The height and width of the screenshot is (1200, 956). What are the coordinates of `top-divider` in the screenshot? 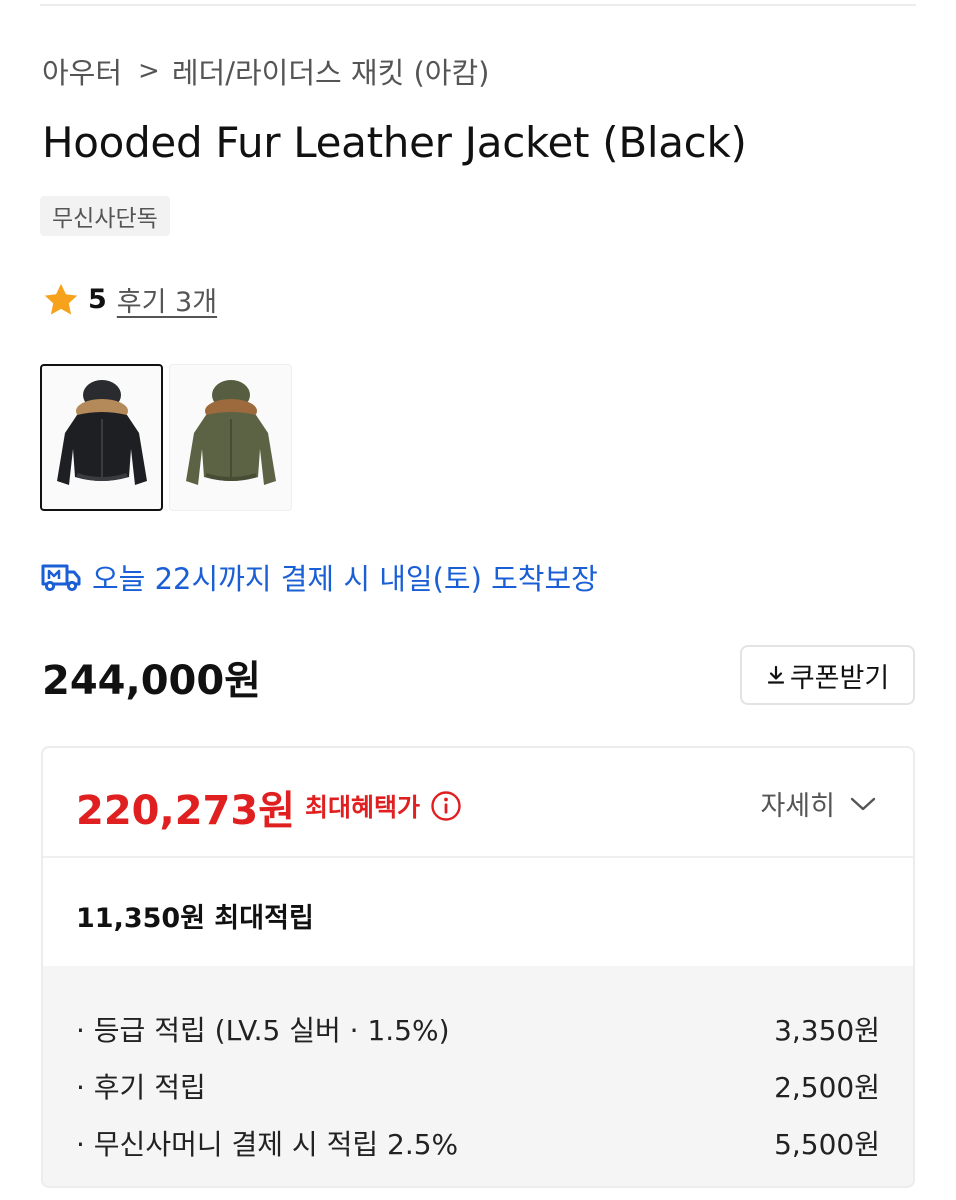 It's located at (478, 5).